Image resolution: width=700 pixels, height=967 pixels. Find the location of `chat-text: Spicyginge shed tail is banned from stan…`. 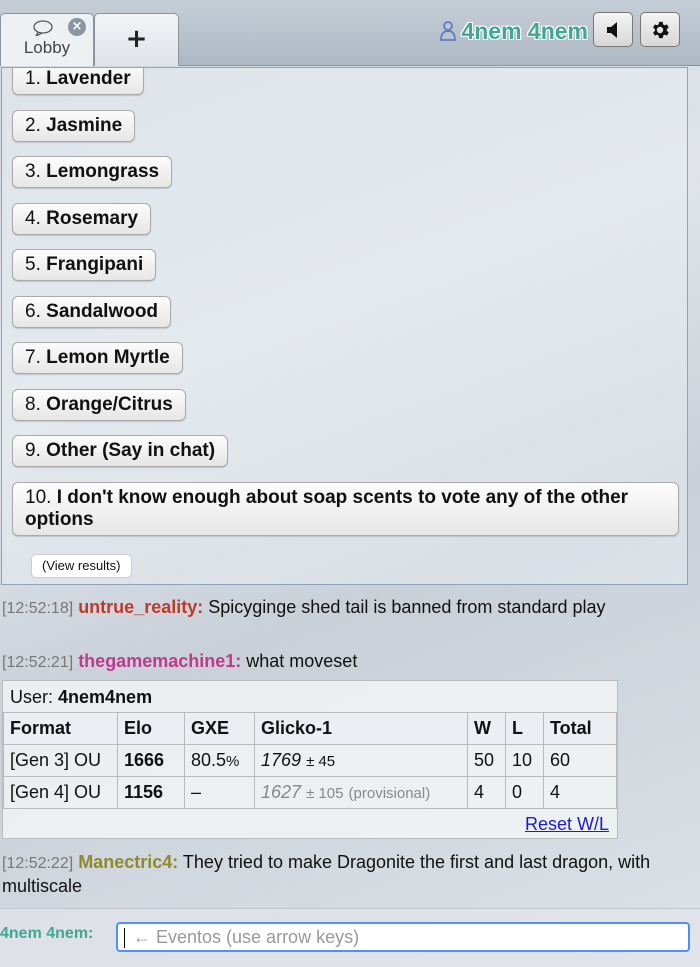

chat-text: Spicyginge shed tail is banned from stan… is located at coordinates (407, 607).